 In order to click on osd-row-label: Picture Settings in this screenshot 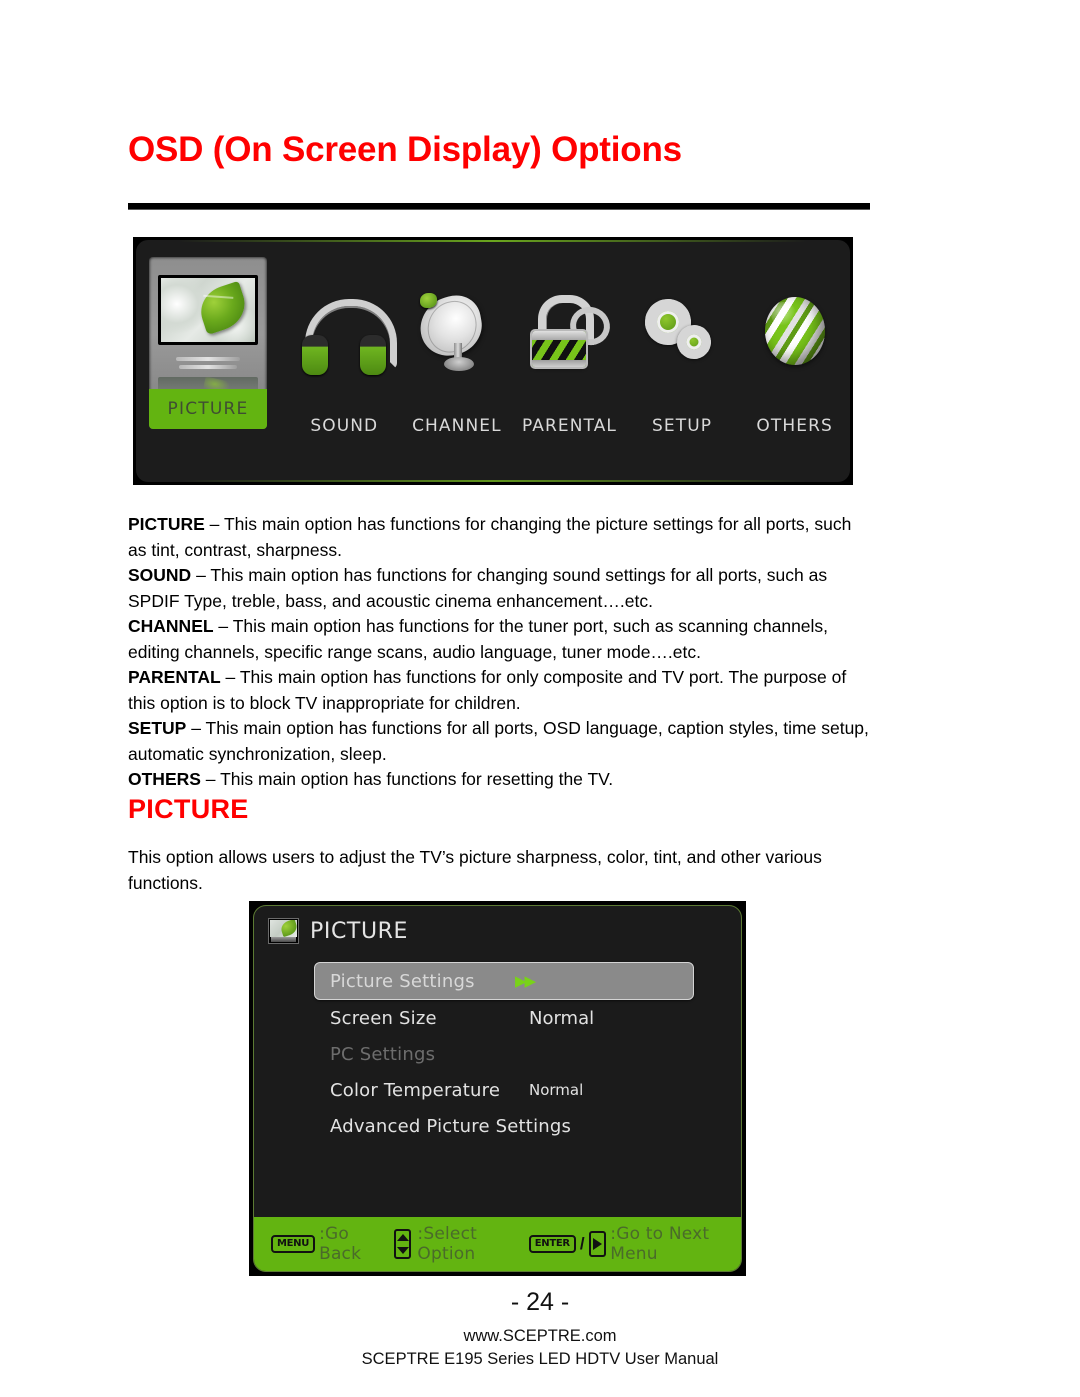, I will do `click(402, 981)`.